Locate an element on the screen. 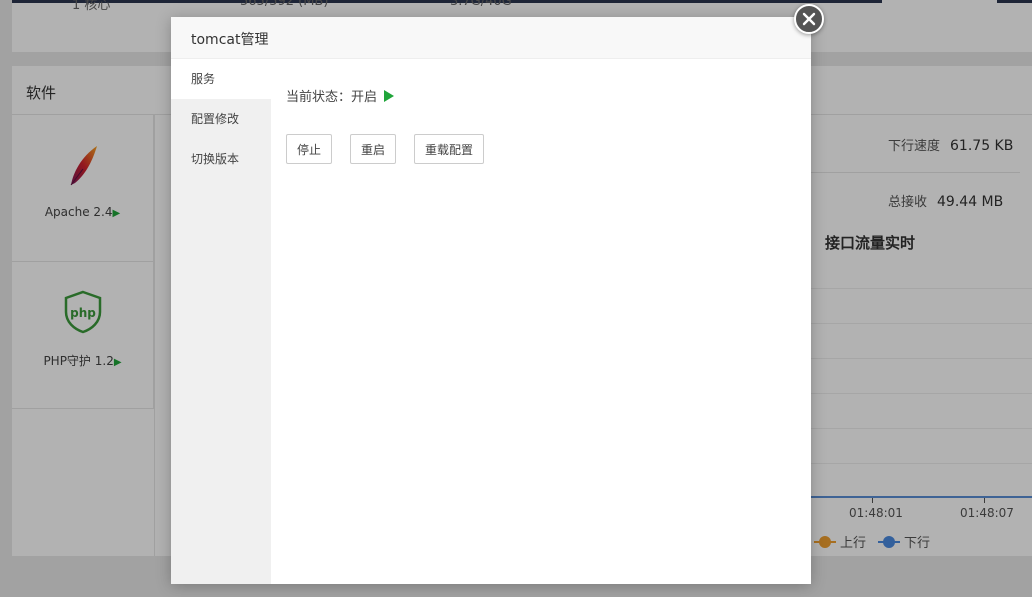 The height and width of the screenshot is (597, 1032). dialog-header: tomcat管理 is located at coordinates (491, 38).